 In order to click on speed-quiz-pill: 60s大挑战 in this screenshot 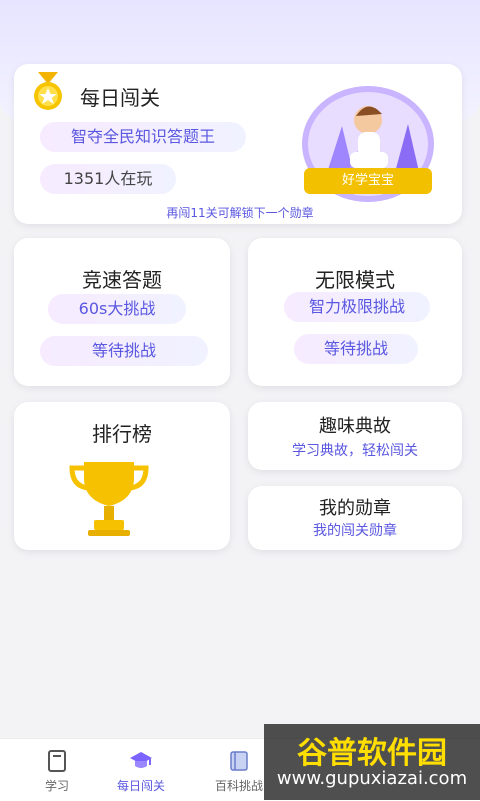, I will do `click(117, 309)`.